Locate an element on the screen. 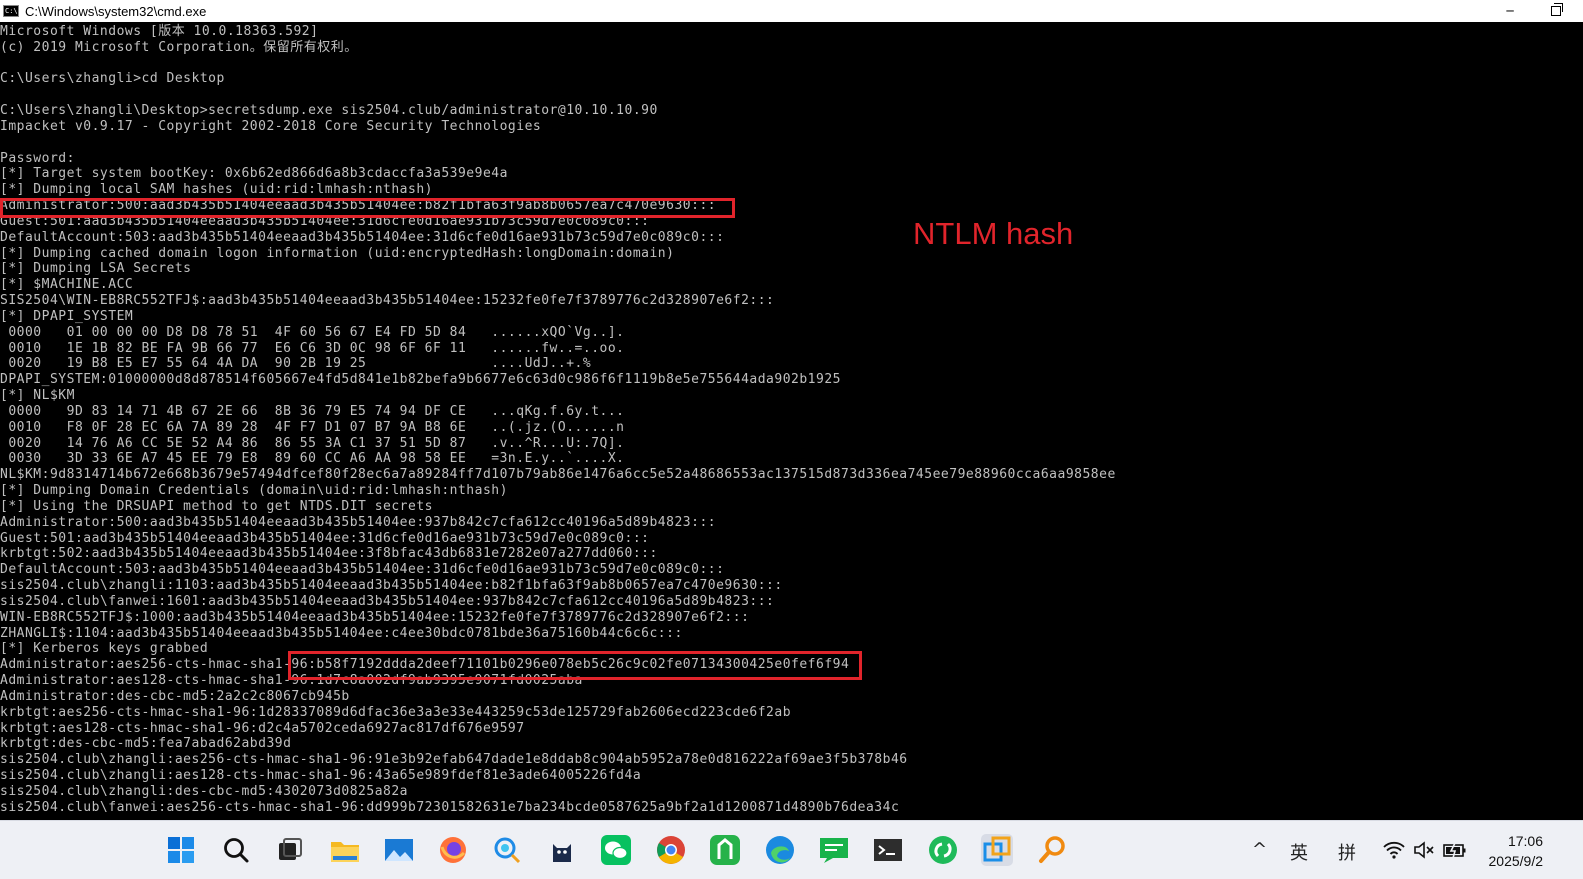 The image size is (1583, 879). ime-language-indicator: 英 is located at coordinates (1299, 852).